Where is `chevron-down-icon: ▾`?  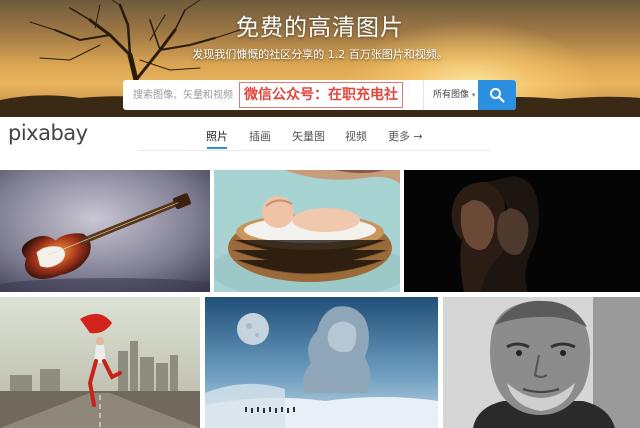 chevron-down-icon: ▾ is located at coordinates (473, 95).